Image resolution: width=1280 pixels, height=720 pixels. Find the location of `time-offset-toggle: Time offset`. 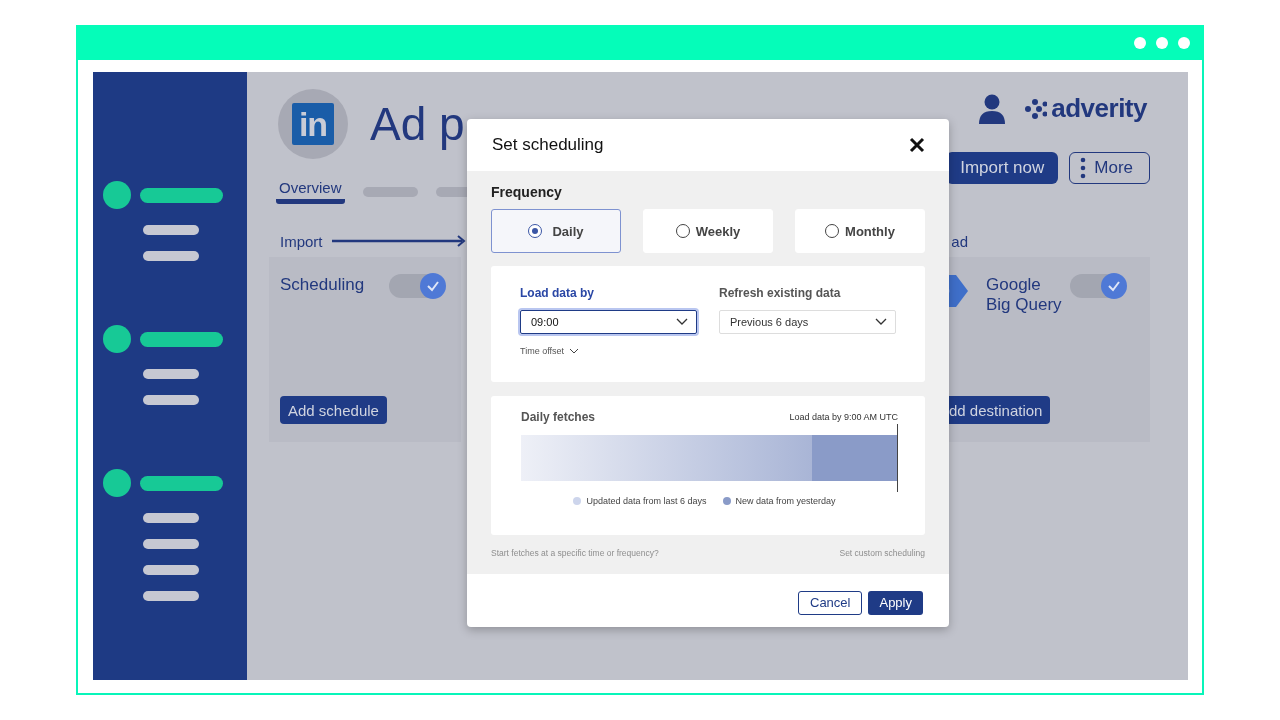

time-offset-toggle: Time offset is located at coordinates (549, 351).